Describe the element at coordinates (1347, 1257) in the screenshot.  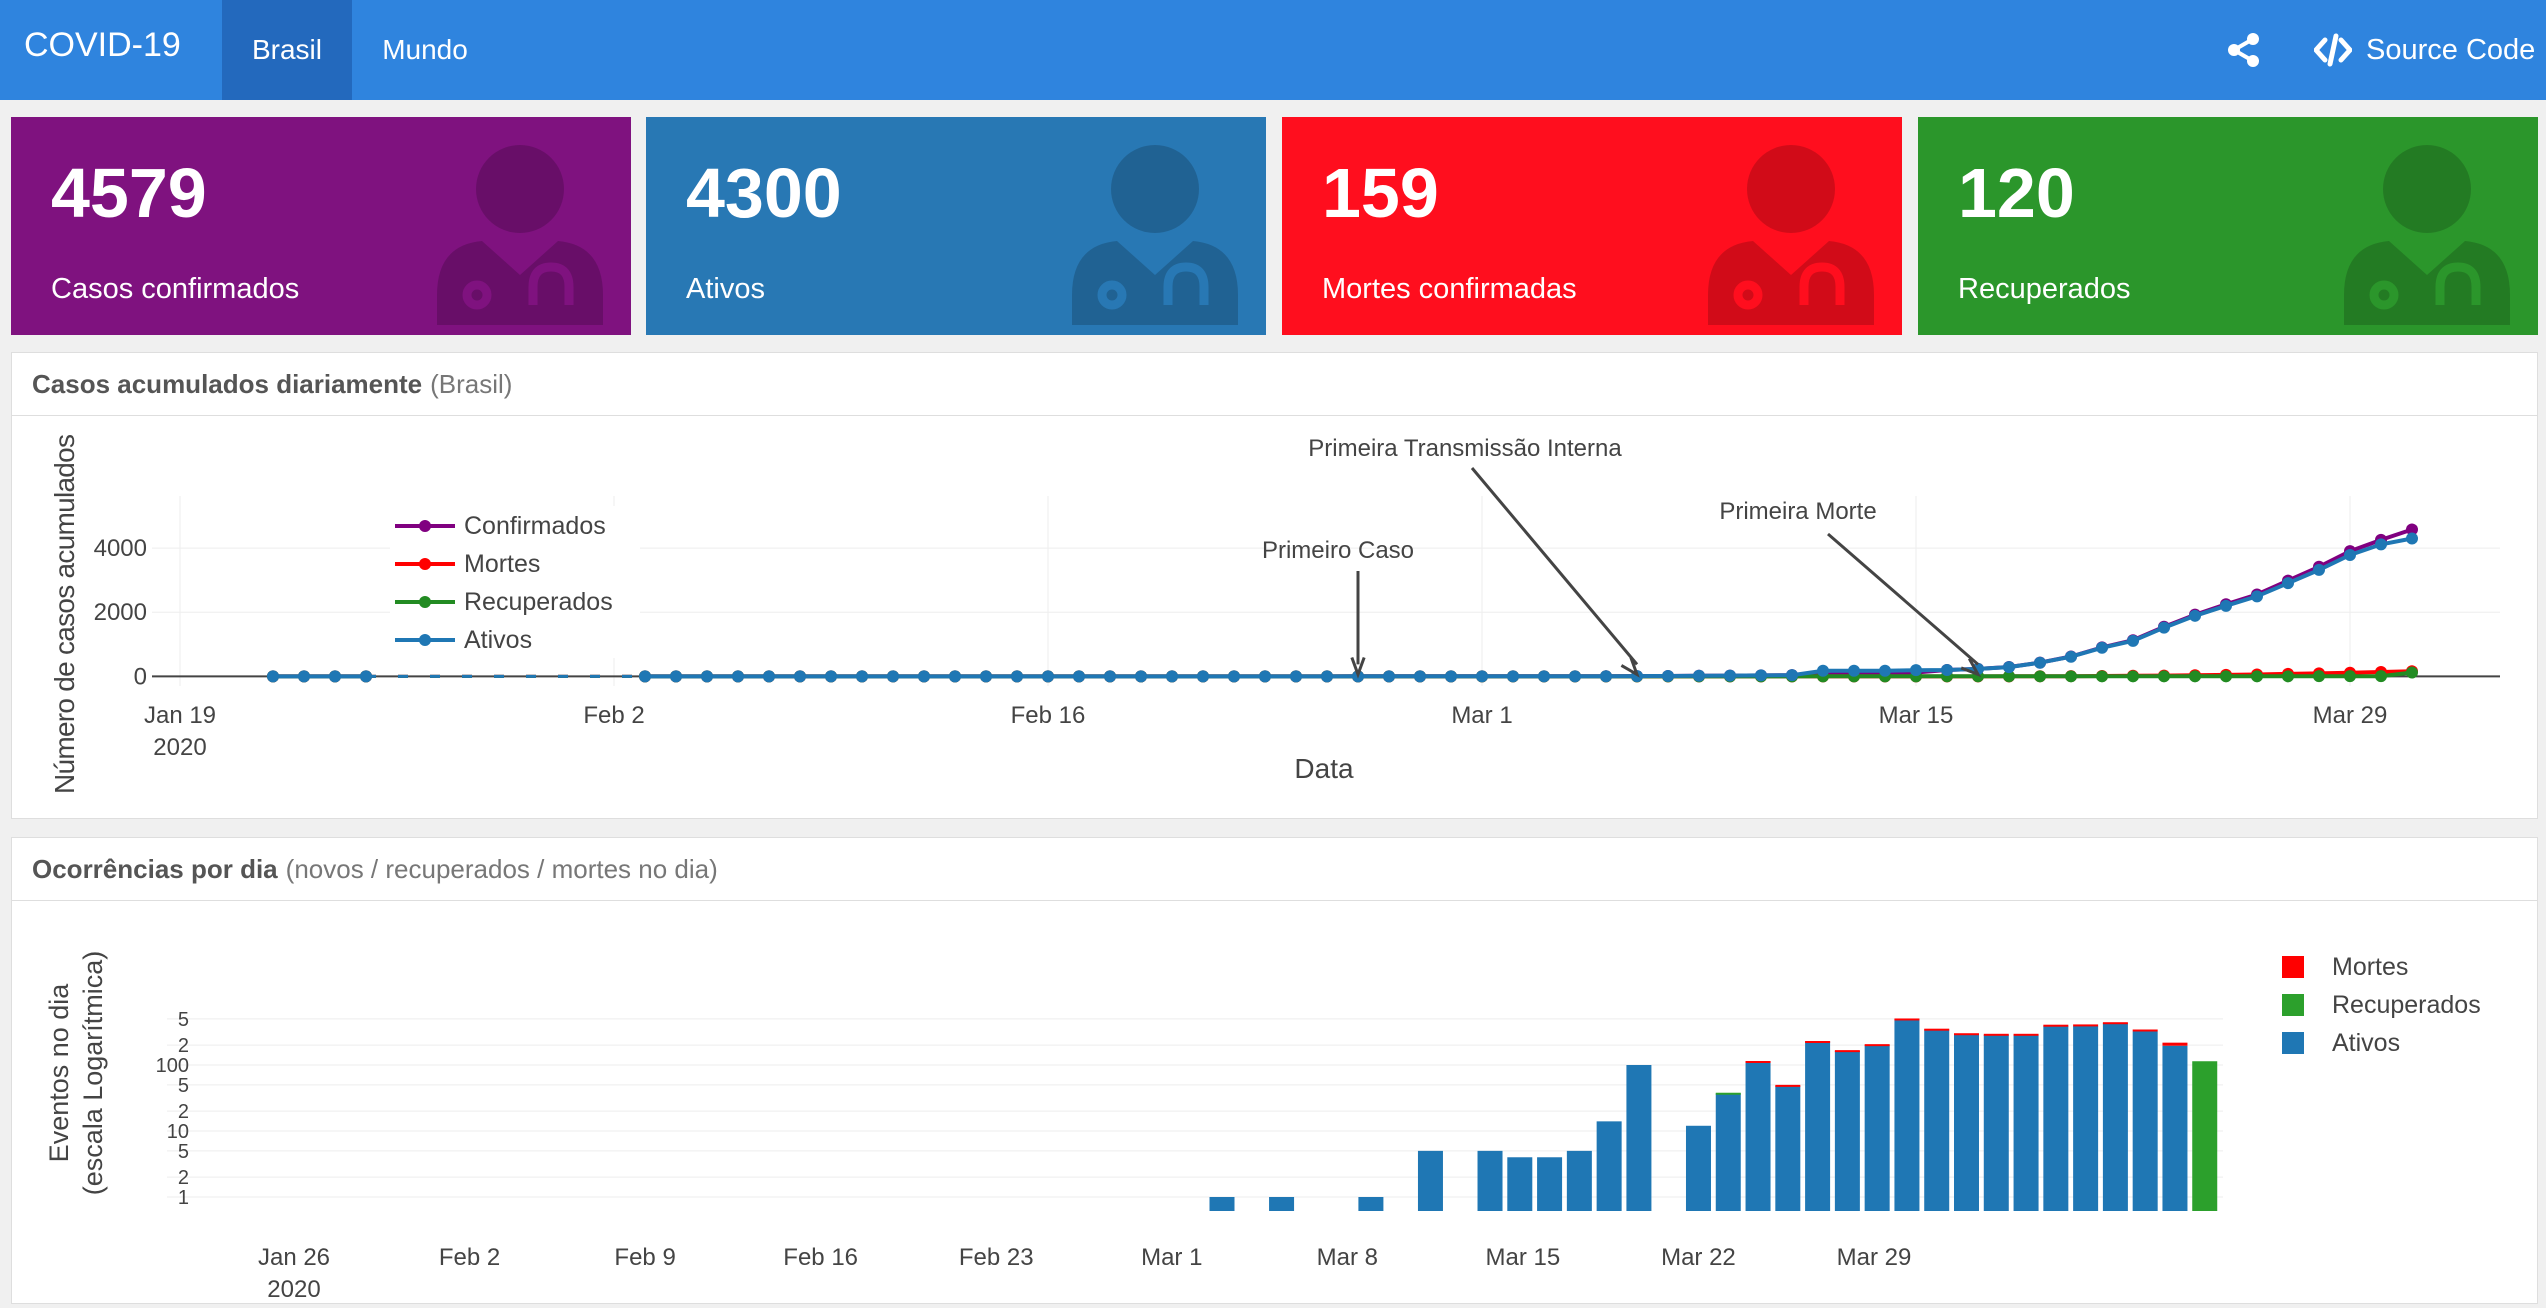
I see `x-tick-label: Mar 8` at that location.